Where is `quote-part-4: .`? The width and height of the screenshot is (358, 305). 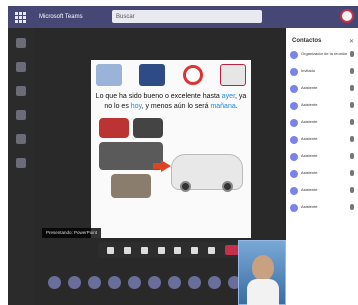
quote-part-4: . is located at coordinates (236, 106).